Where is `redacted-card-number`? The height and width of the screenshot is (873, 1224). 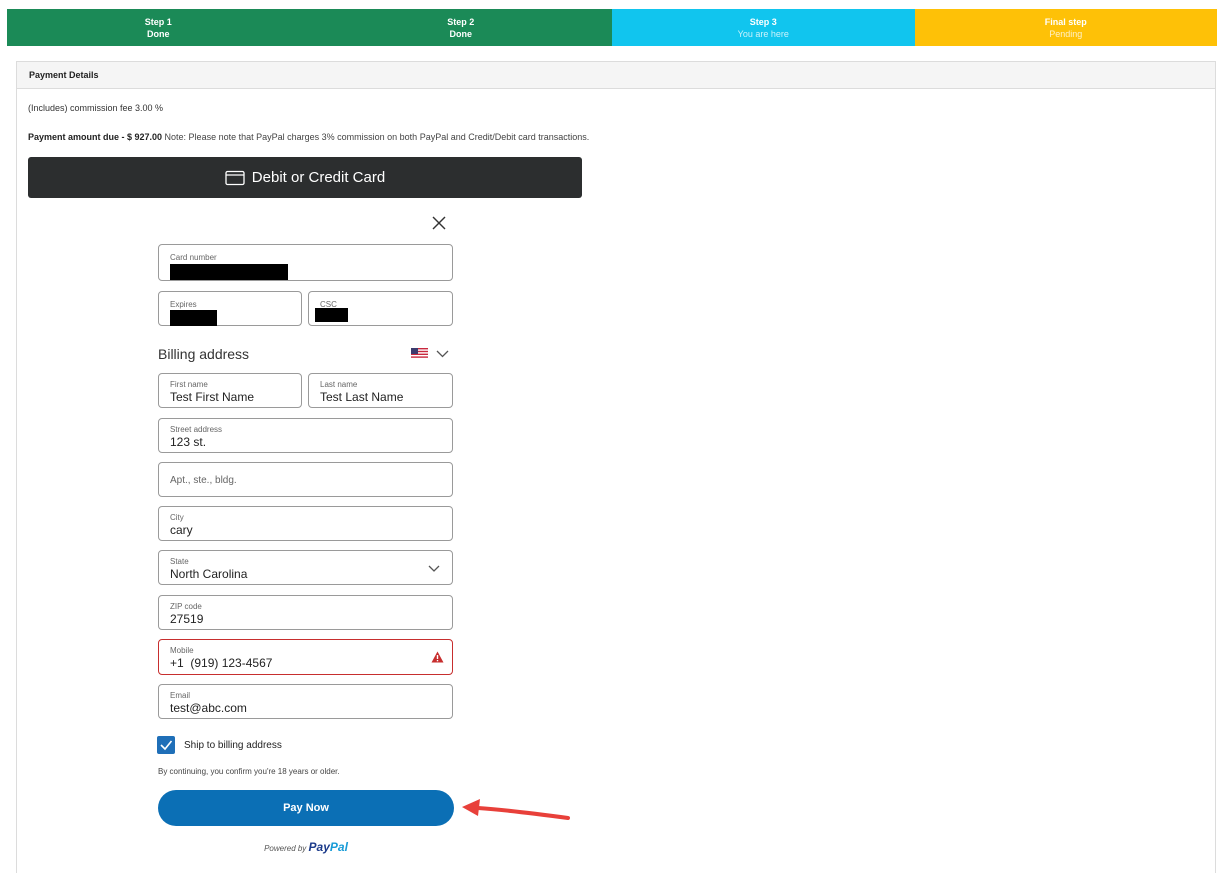
redacted-card-number is located at coordinates (229, 272).